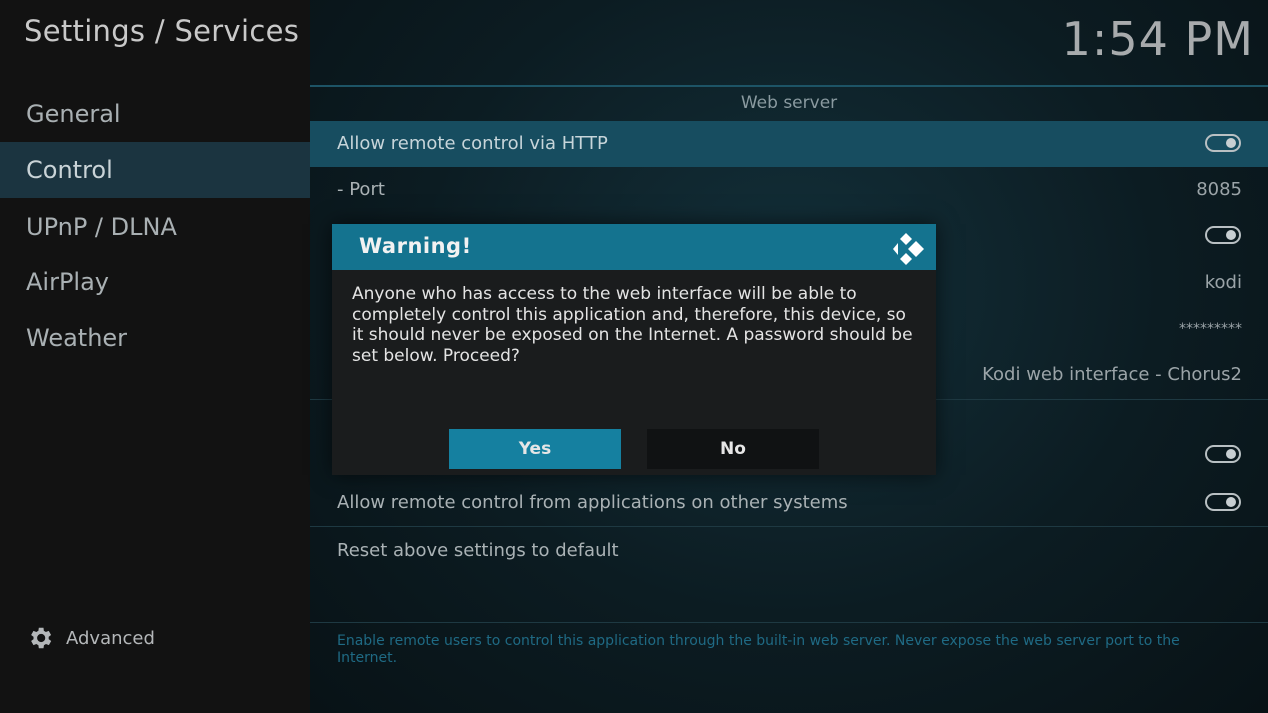 The height and width of the screenshot is (713, 1268). What do you see at coordinates (155, 227) in the screenshot?
I see `sidebar-item-upnp-dlna: UPnP / DLNA` at bounding box center [155, 227].